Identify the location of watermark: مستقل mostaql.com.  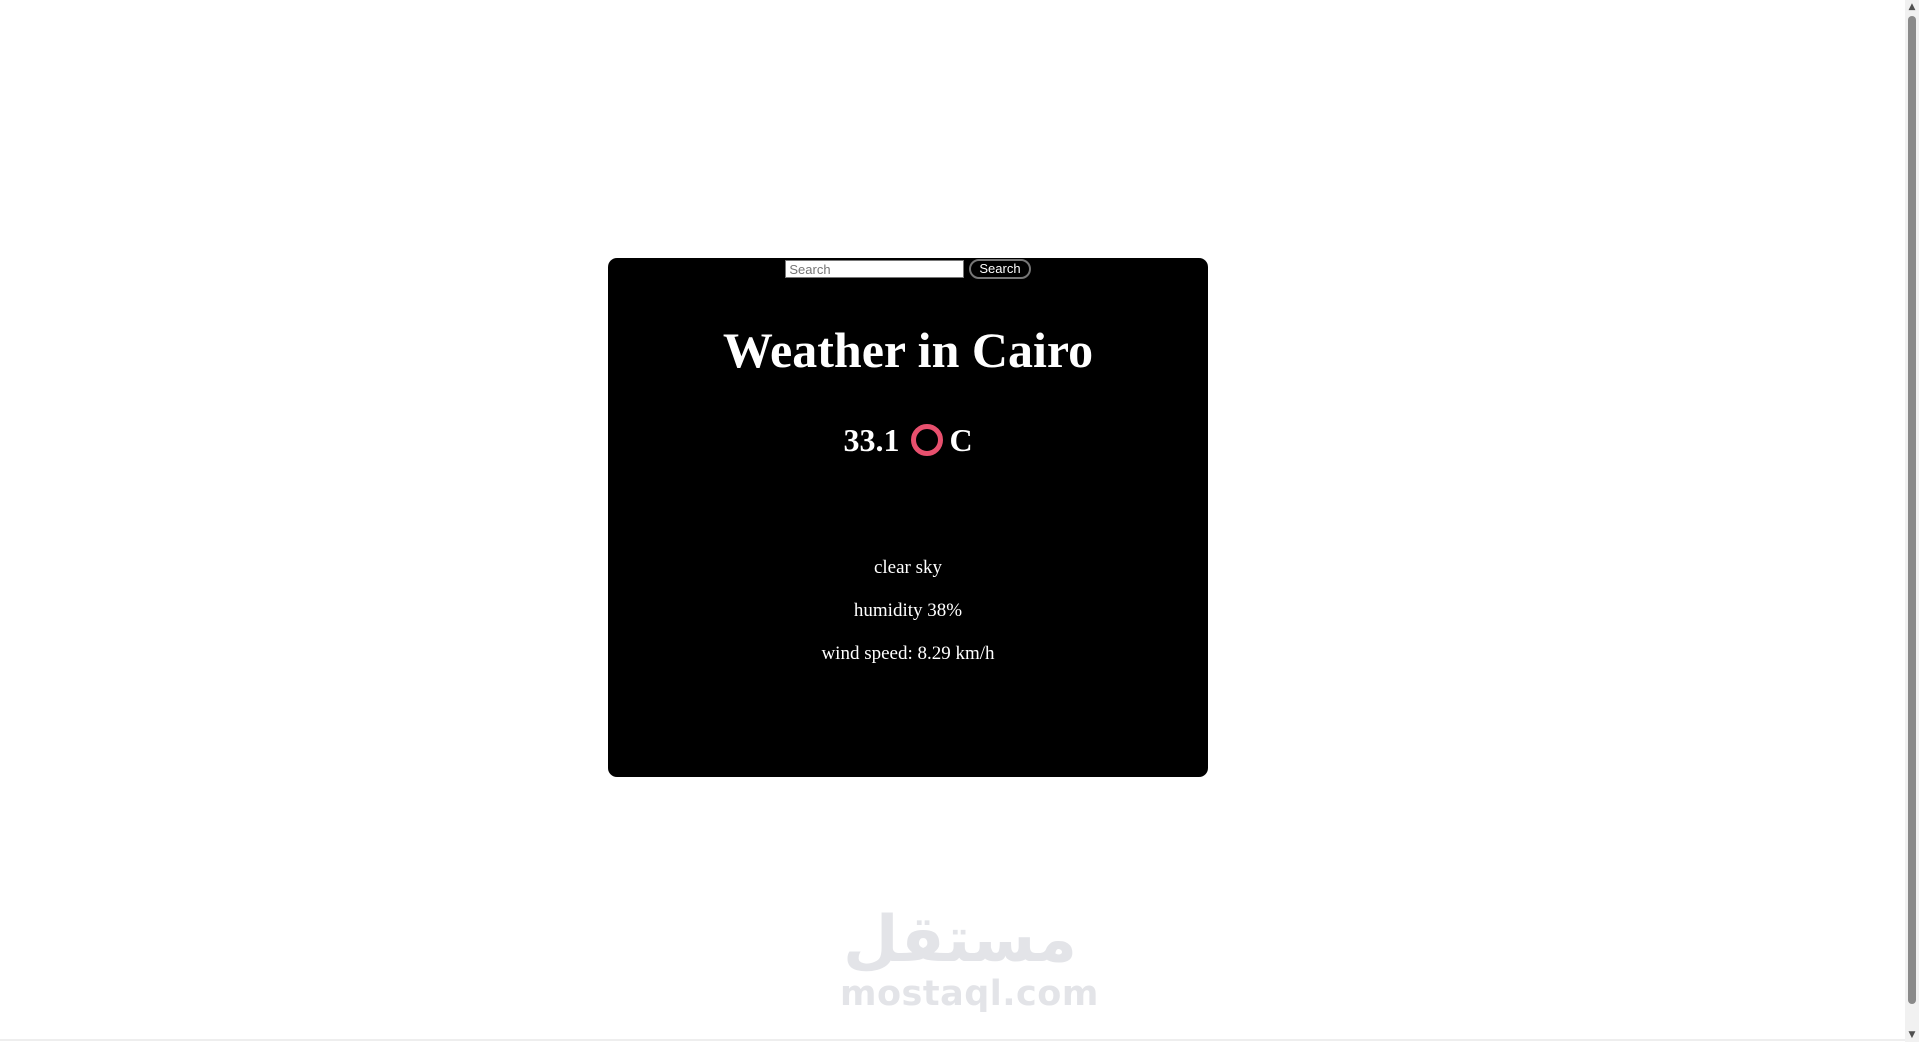
(969, 958).